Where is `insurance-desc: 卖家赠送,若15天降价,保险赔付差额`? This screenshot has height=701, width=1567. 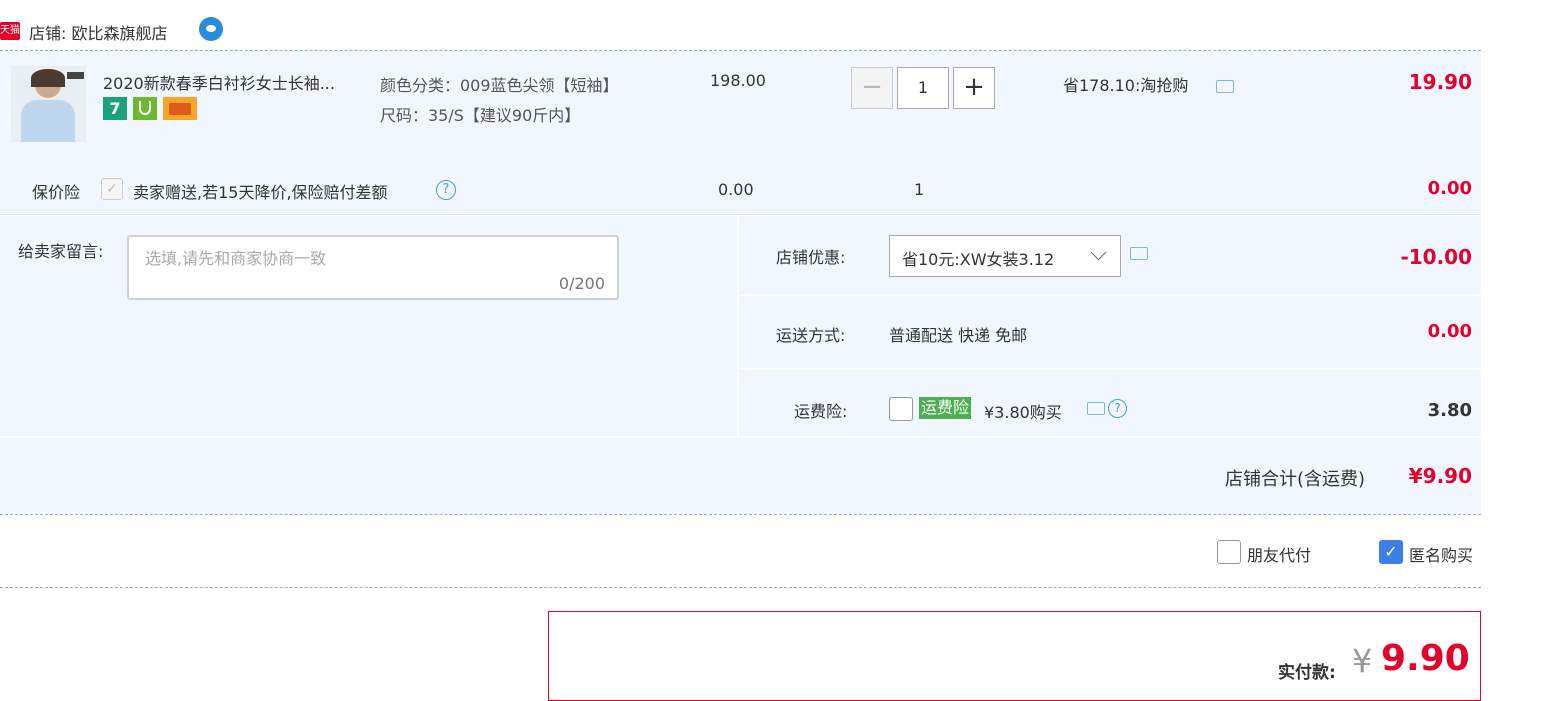 insurance-desc: 卖家赠送,若15天降价,保险赔付差额 is located at coordinates (260, 192).